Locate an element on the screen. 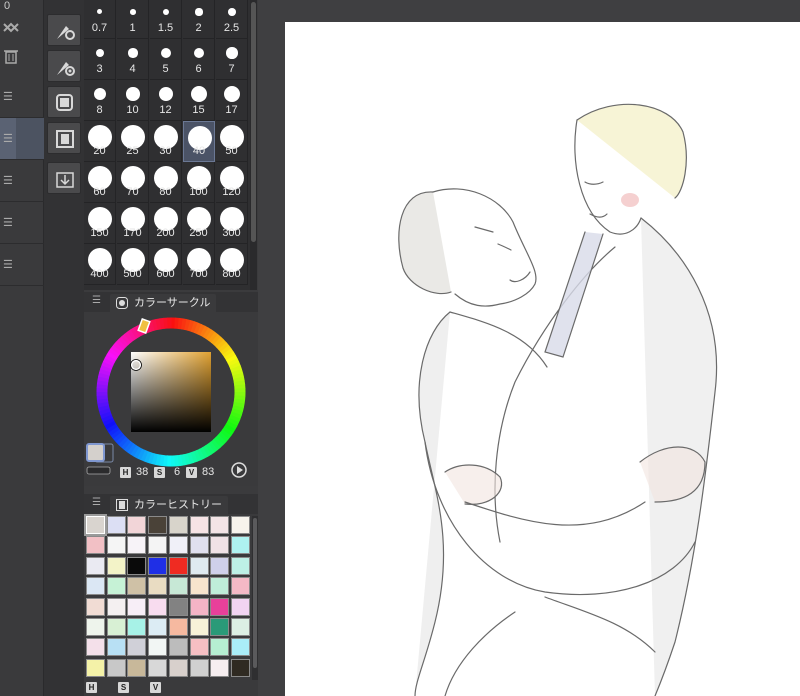  brush-size-120: 120 is located at coordinates (232, 182).